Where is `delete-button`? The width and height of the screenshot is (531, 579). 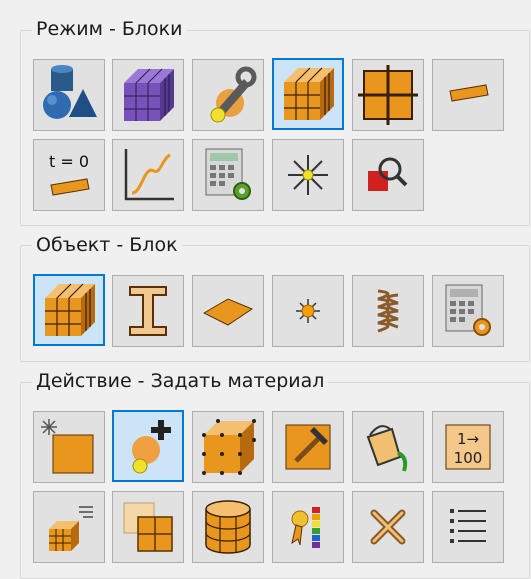 delete-button is located at coordinates (388, 527).